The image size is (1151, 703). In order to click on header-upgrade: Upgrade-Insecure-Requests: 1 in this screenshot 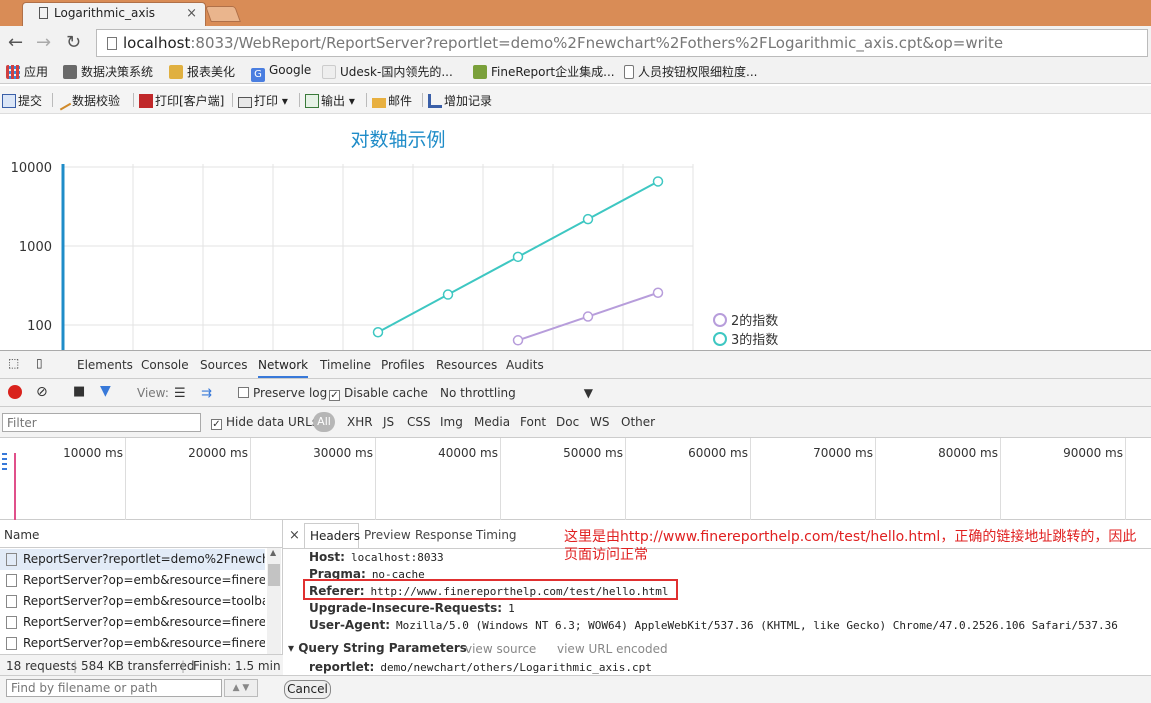, I will do `click(412, 608)`.